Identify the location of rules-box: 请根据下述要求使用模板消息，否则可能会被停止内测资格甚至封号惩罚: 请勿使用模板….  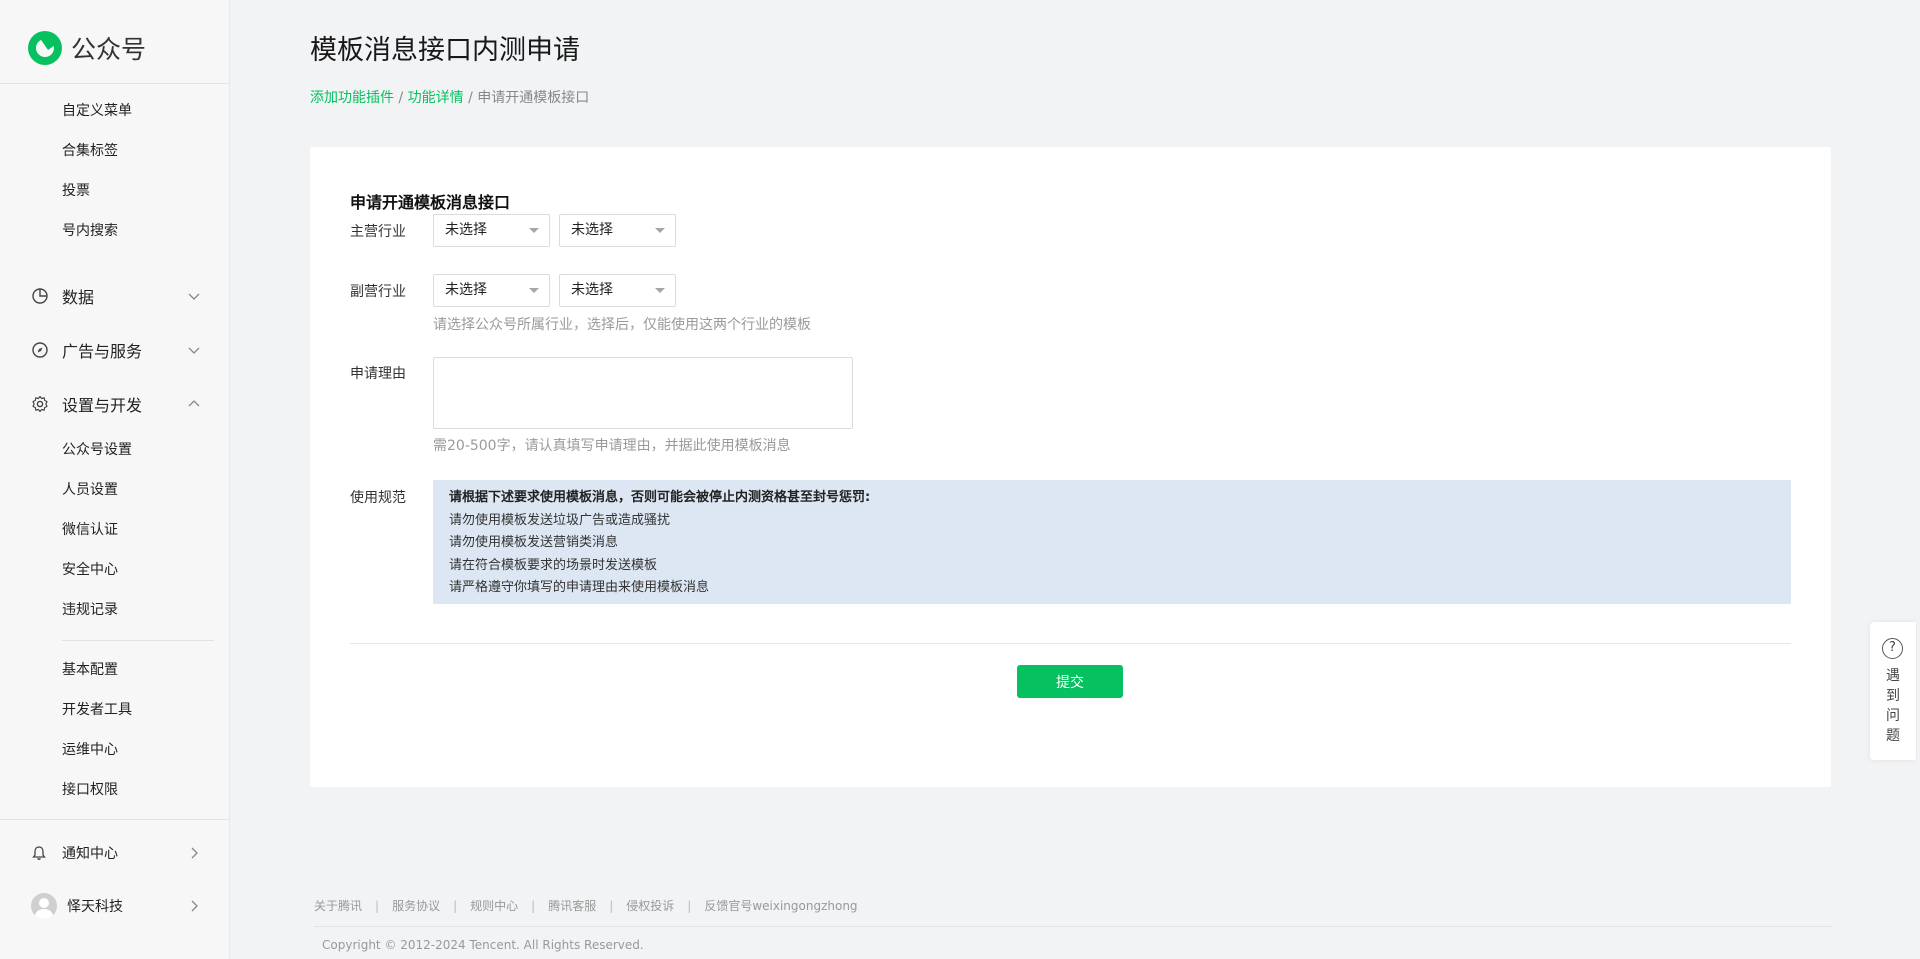
(1112, 542).